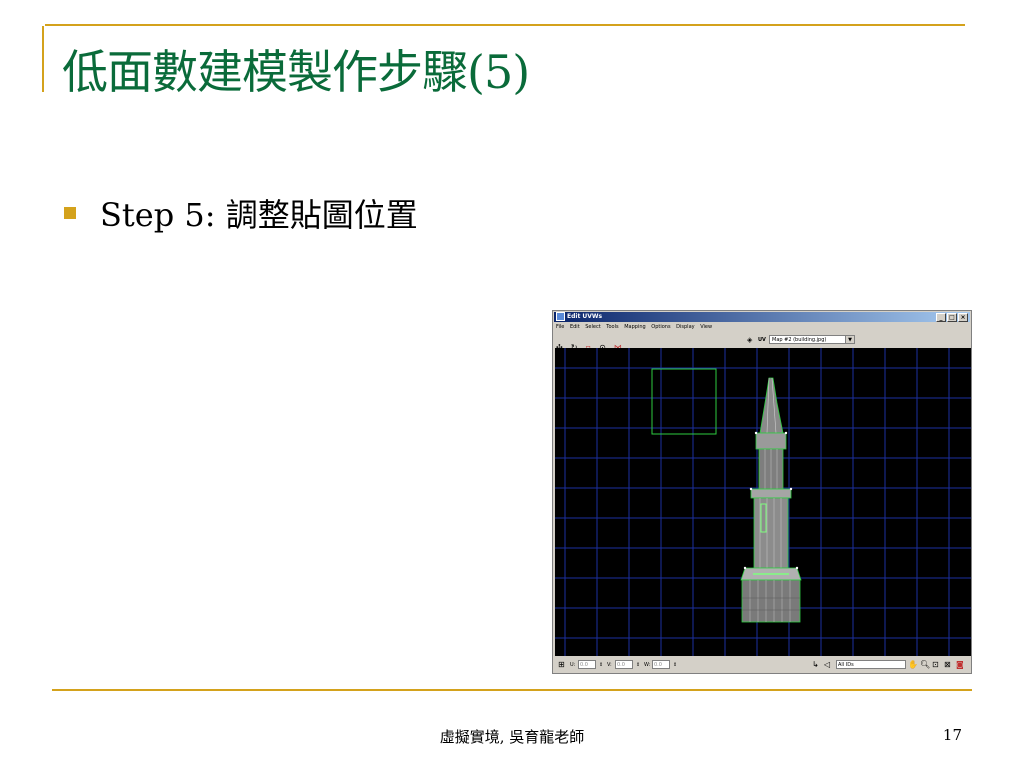  I want to click on lock-selection-icon: ↳, so click(815, 665).